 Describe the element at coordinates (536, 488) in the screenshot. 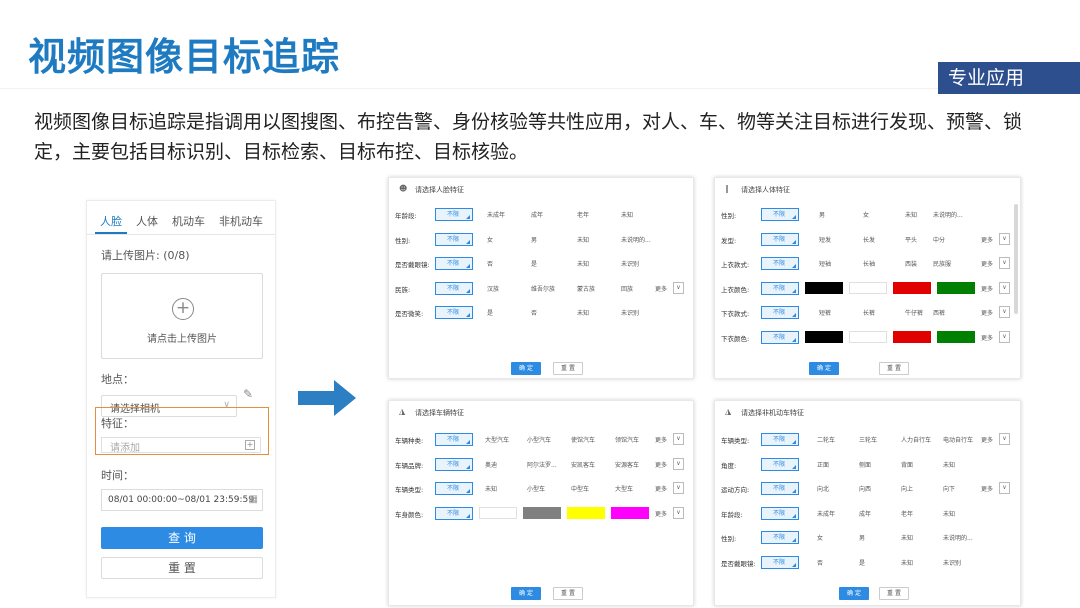

I see `filter-option: 小型车` at that location.